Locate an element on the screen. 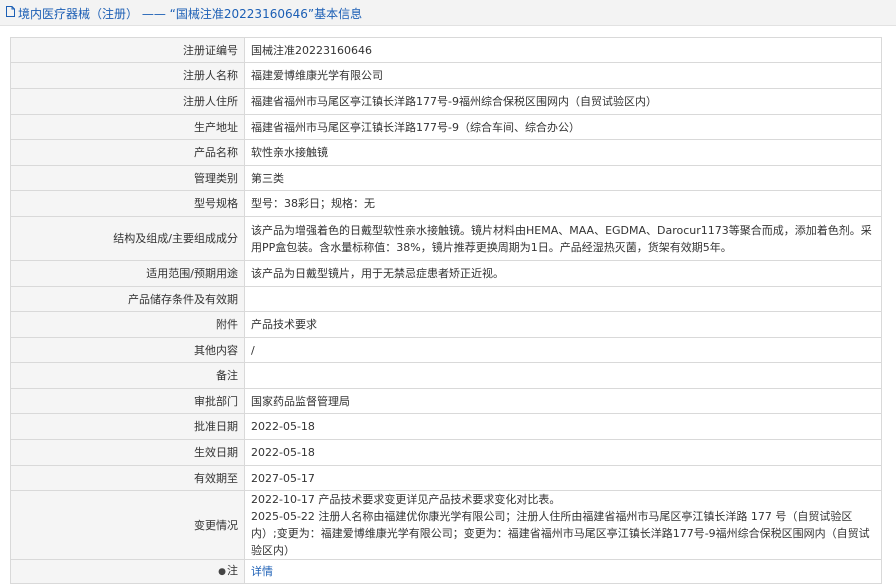  table-row: 注册人名称 福建爱博维康光学有限公司 is located at coordinates (446, 75).